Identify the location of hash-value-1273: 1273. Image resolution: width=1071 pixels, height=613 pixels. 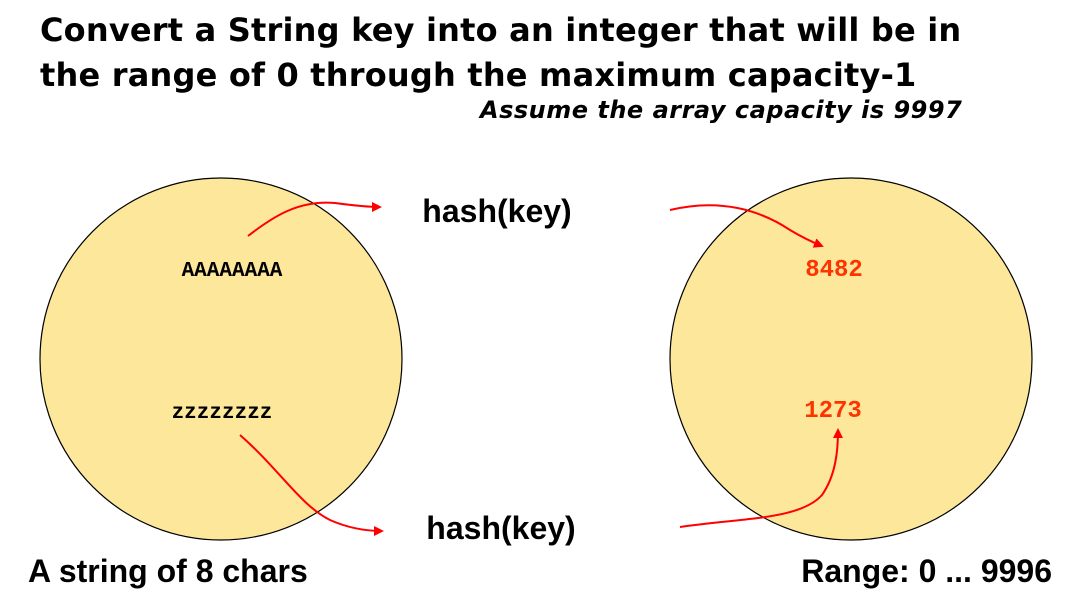
(833, 411).